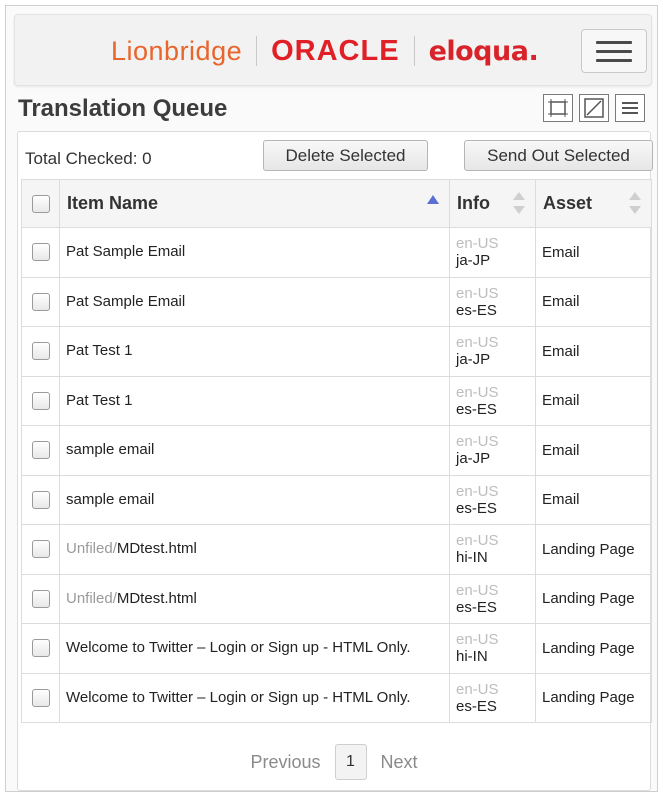 This screenshot has height=797, width=663. I want to click on previous-page-link: Previous, so click(285, 762).